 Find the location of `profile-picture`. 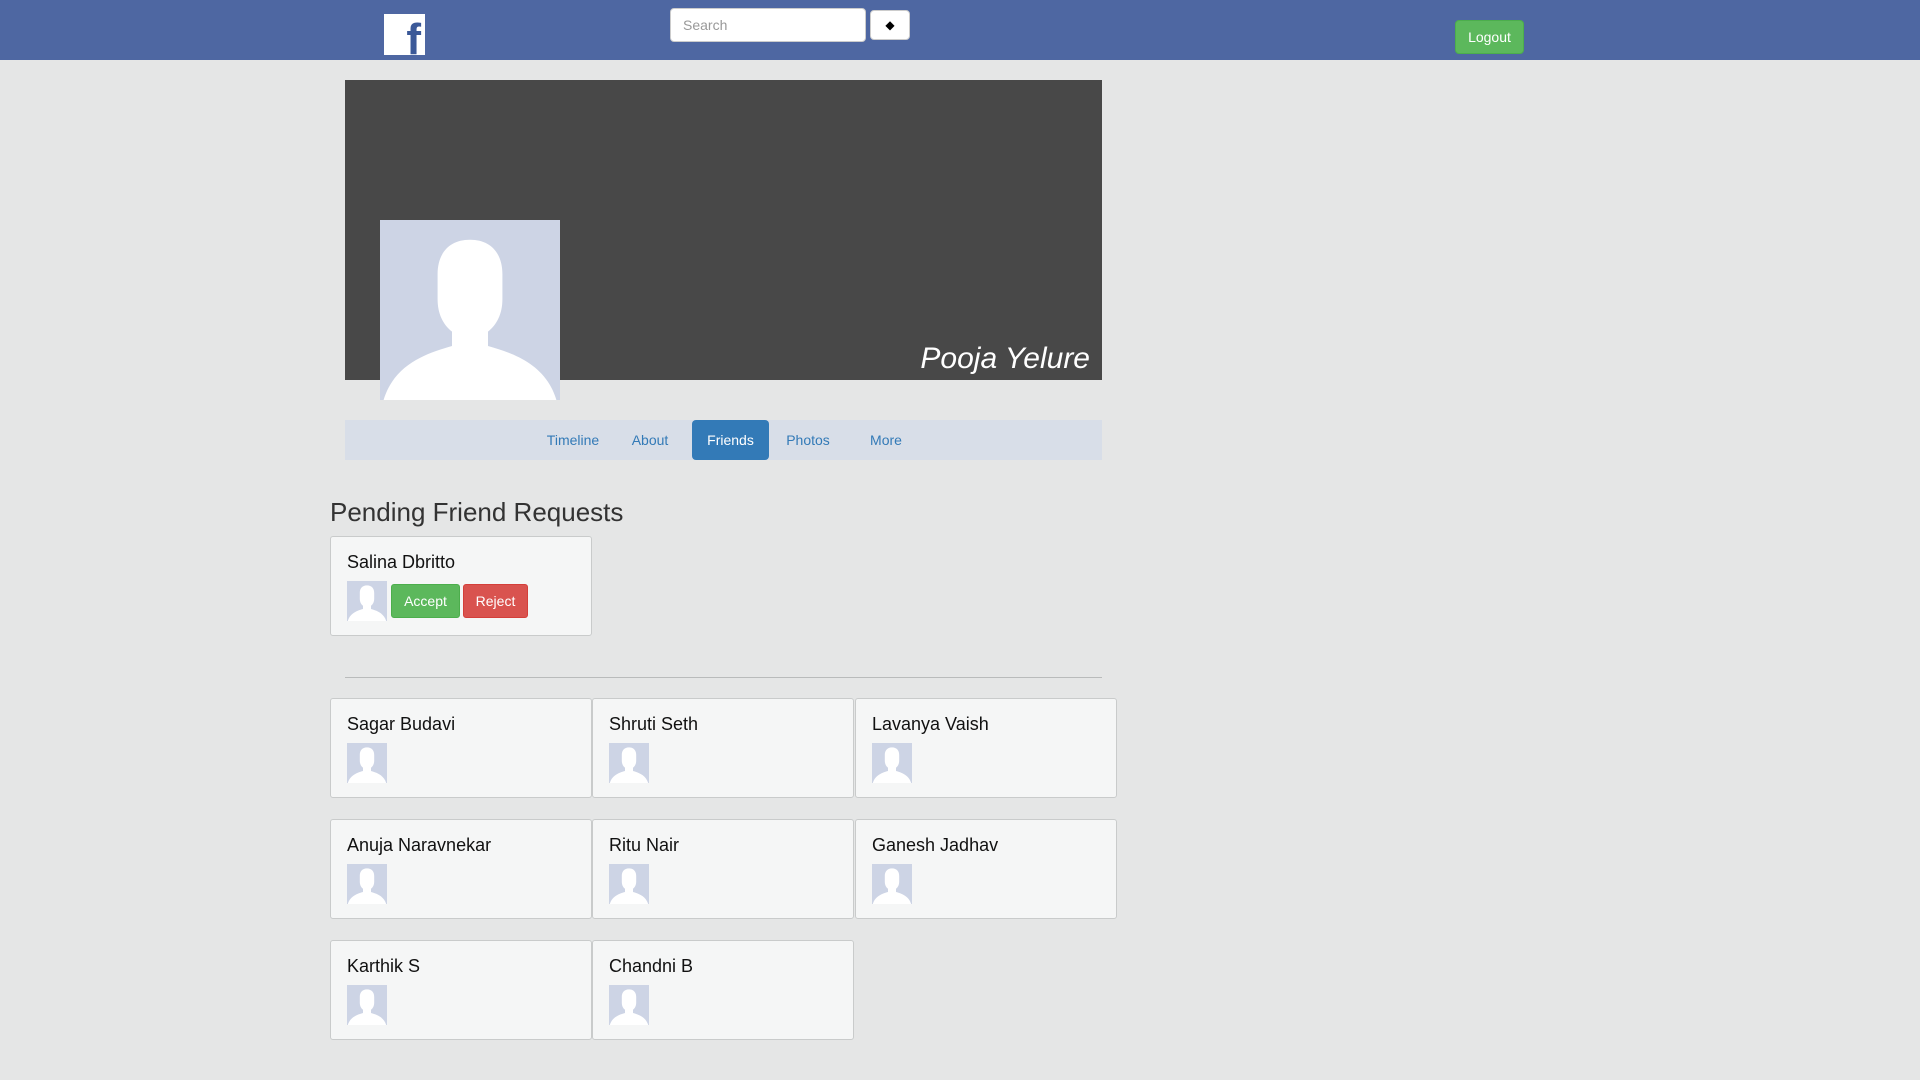

profile-picture is located at coordinates (470, 310).